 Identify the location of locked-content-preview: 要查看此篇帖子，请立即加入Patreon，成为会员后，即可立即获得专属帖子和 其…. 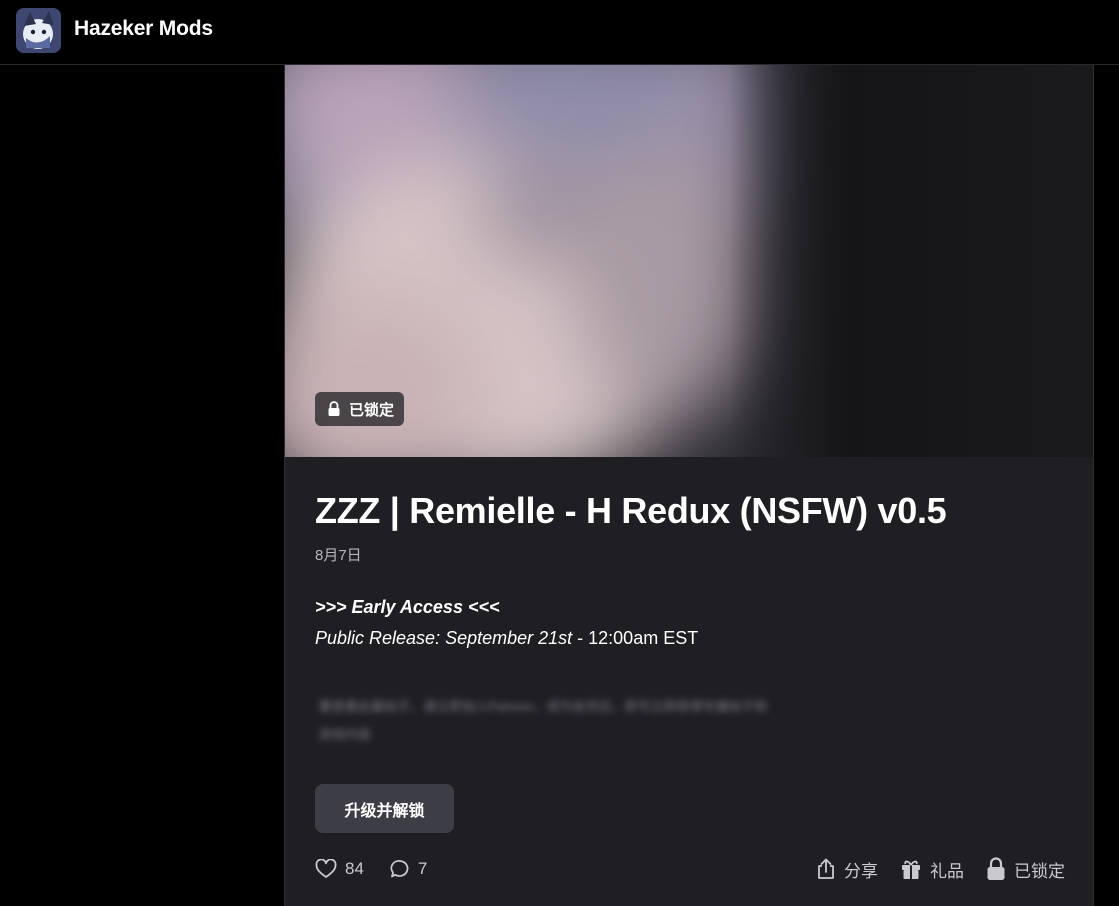
(684, 721).